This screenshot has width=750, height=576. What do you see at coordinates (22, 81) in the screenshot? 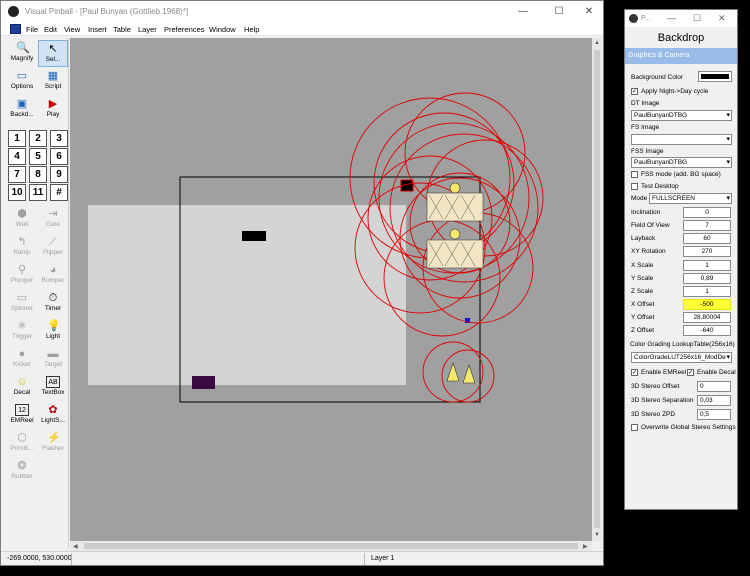
I see `options-tool: ▭ Options` at bounding box center [22, 81].